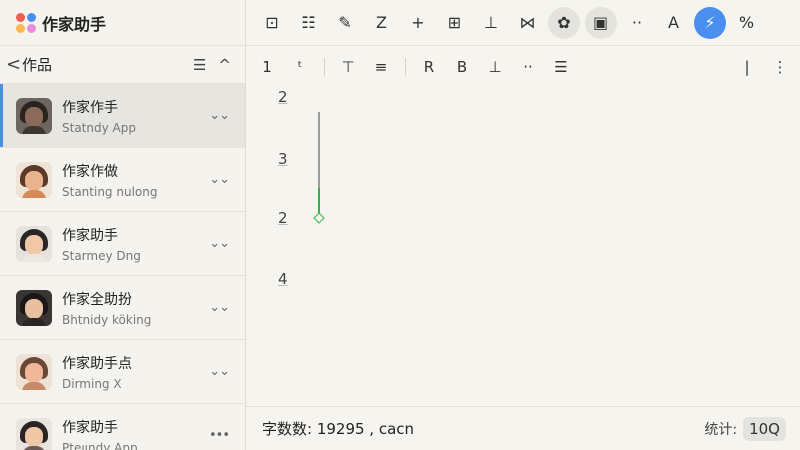 The width and height of the screenshot is (800, 450). What do you see at coordinates (528, 67) in the screenshot?
I see `dots-icon: ··` at bounding box center [528, 67].